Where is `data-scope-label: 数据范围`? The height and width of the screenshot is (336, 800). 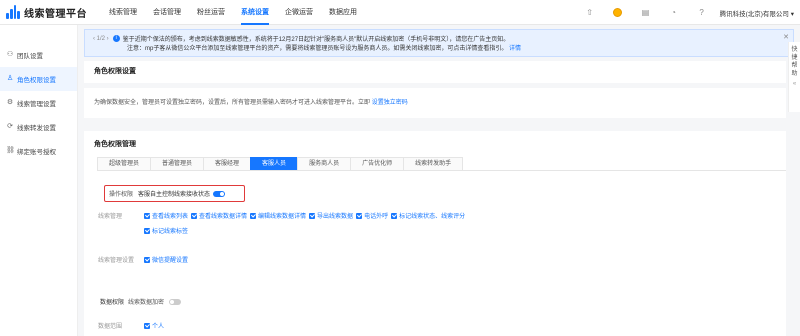
data-scope-label: 数据范围 is located at coordinates (110, 327).